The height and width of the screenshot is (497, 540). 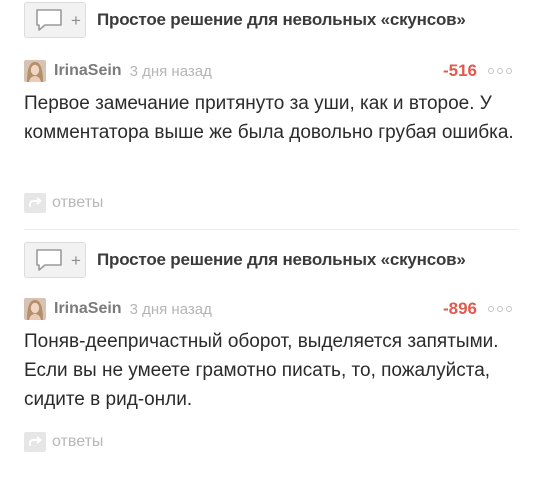 What do you see at coordinates (270, 309) in the screenshot?
I see `comment-meta: IrinaSein 3 дня назад -896` at bounding box center [270, 309].